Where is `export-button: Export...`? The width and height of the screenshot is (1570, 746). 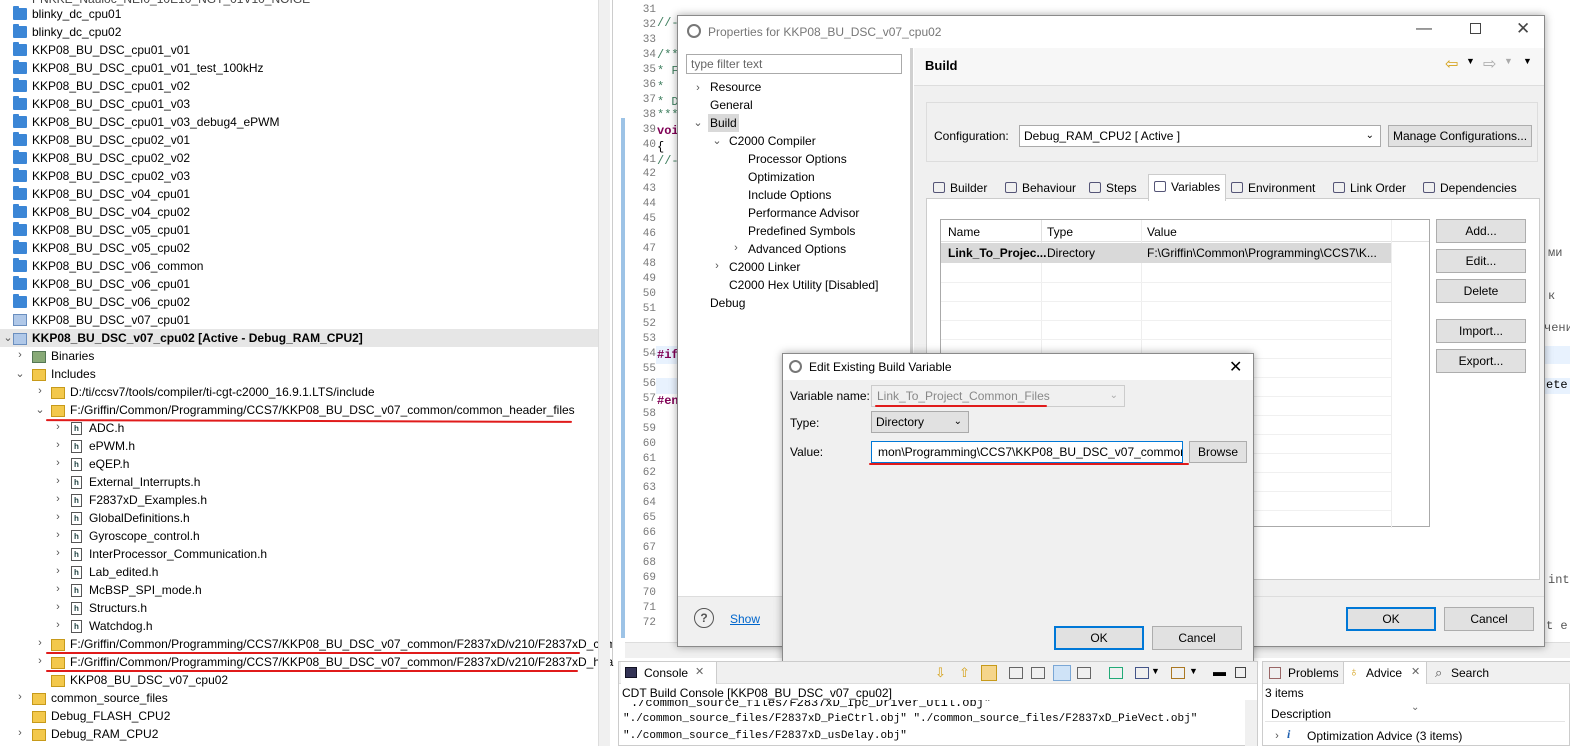 export-button: Export... is located at coordinates (1481, 361).